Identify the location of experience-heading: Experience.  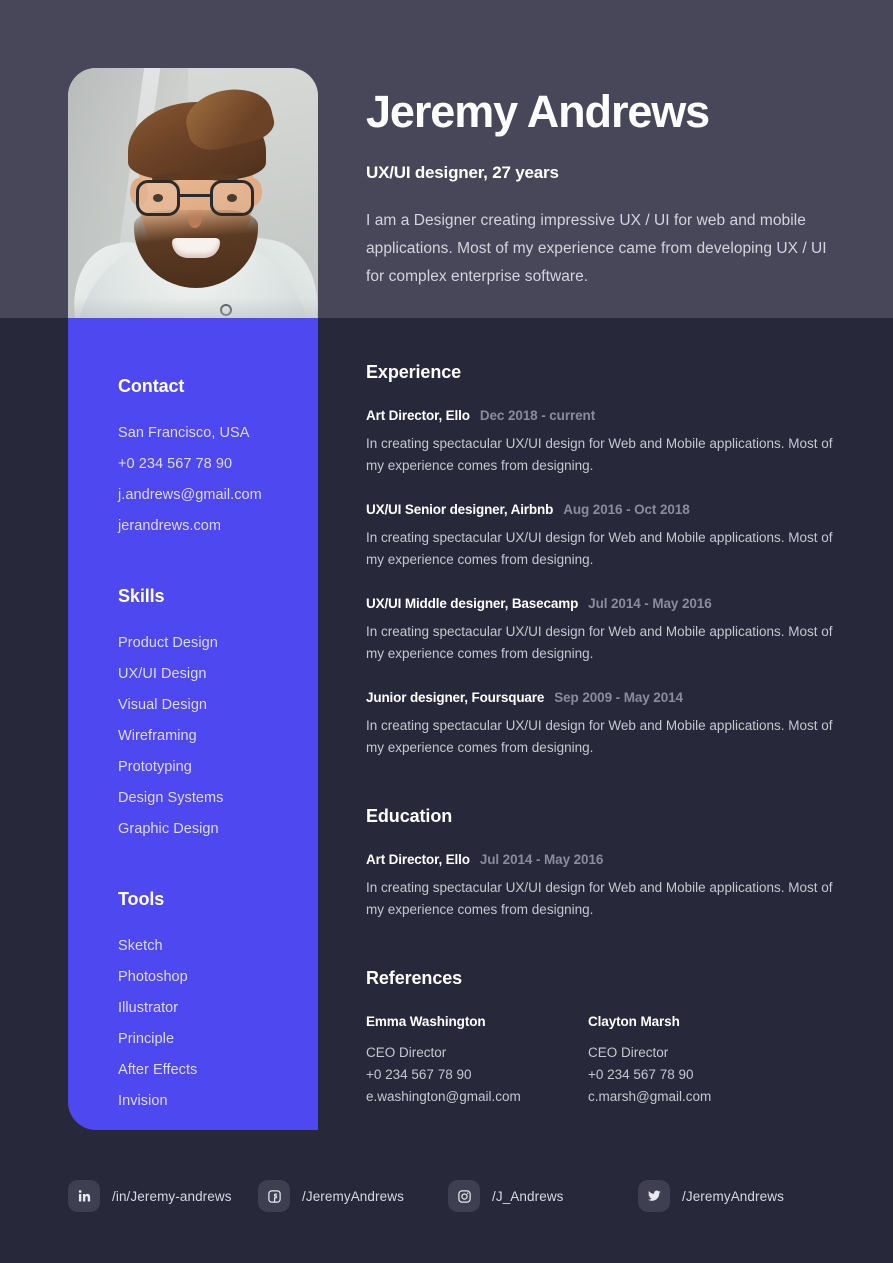
(414, 372).